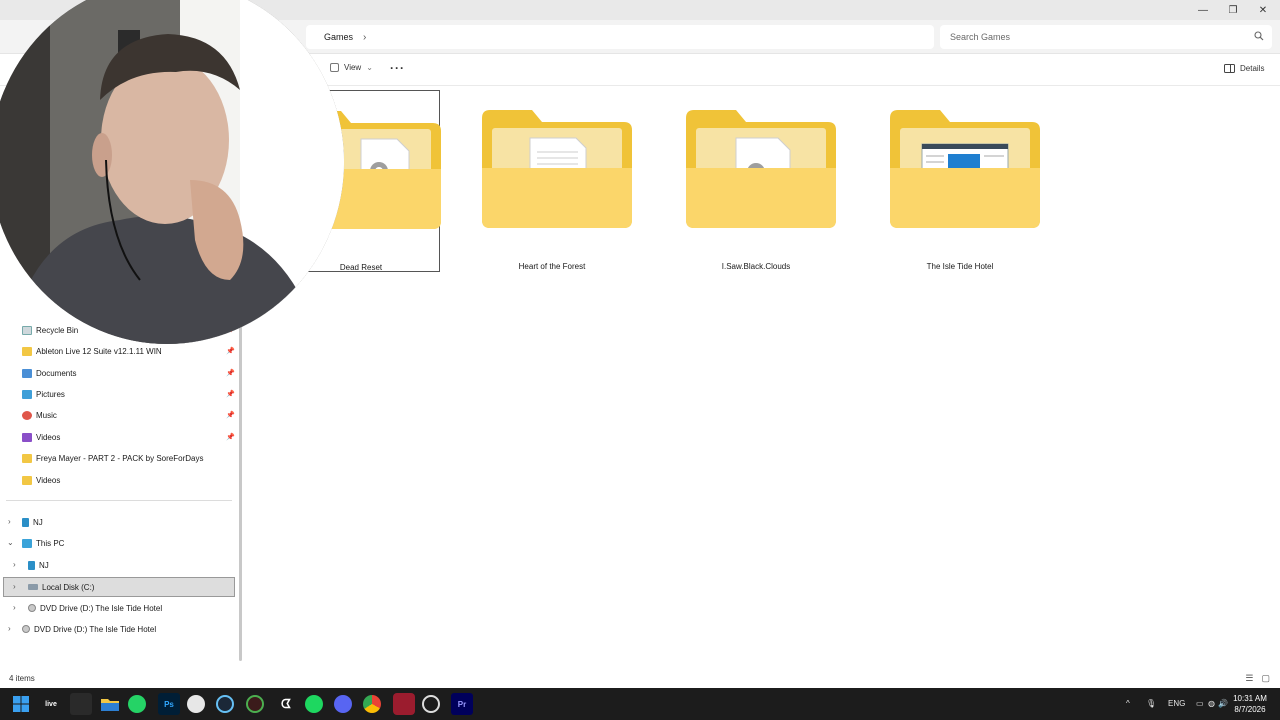 The width and height of the screenshot is (1280, 720). I want to click on network-icon: ◍, so click(1211, 703).